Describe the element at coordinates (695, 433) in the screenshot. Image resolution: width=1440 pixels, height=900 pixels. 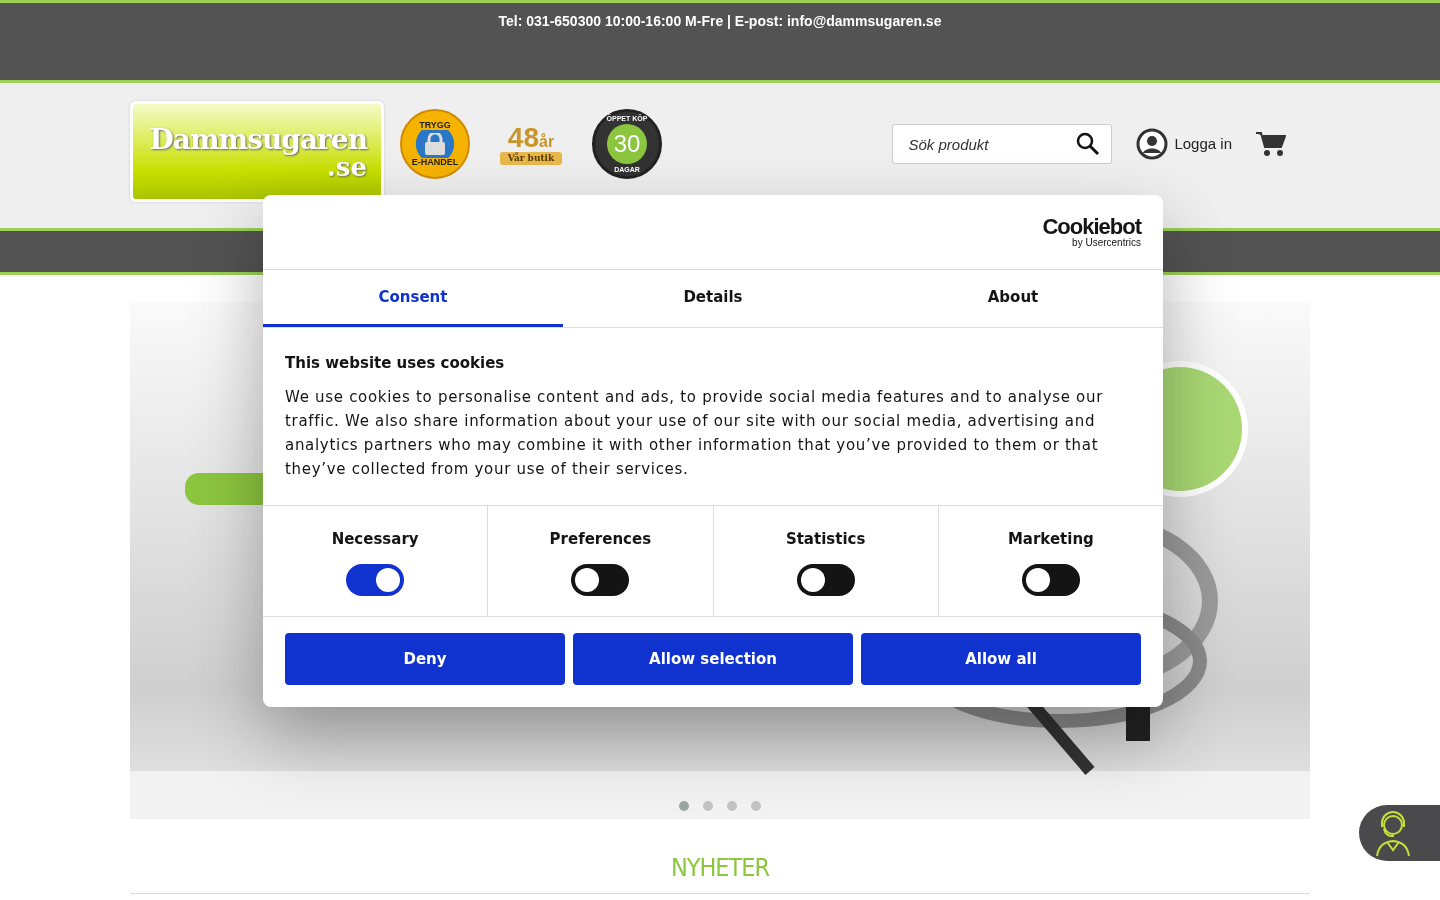
I see `dialog-text: We use cookies to personalise content and ads, to provide social media features and to analyse our traffic. We also share information about your use of our site with our social media, advertising and analytics partners who may combine it with other information that you’ve provided to them or that they’ve collected from your use of their services.` at that location.